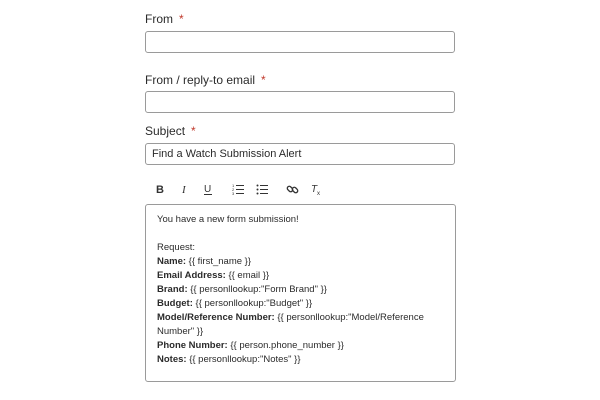 This screenshot has height=400, width=600. Describe the element at coordinates (165, 131) in the screenshot. I see `subject-label-text: Subject` at that location.